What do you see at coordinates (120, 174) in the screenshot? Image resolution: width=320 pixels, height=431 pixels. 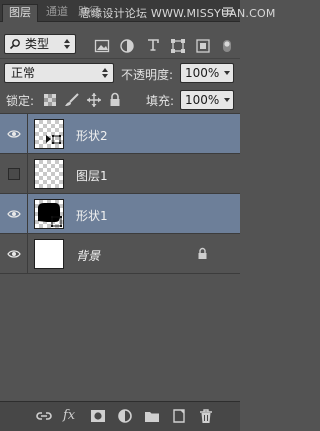 I see `layer-row-layer1: 图层1` at bounding box center [120, 174].